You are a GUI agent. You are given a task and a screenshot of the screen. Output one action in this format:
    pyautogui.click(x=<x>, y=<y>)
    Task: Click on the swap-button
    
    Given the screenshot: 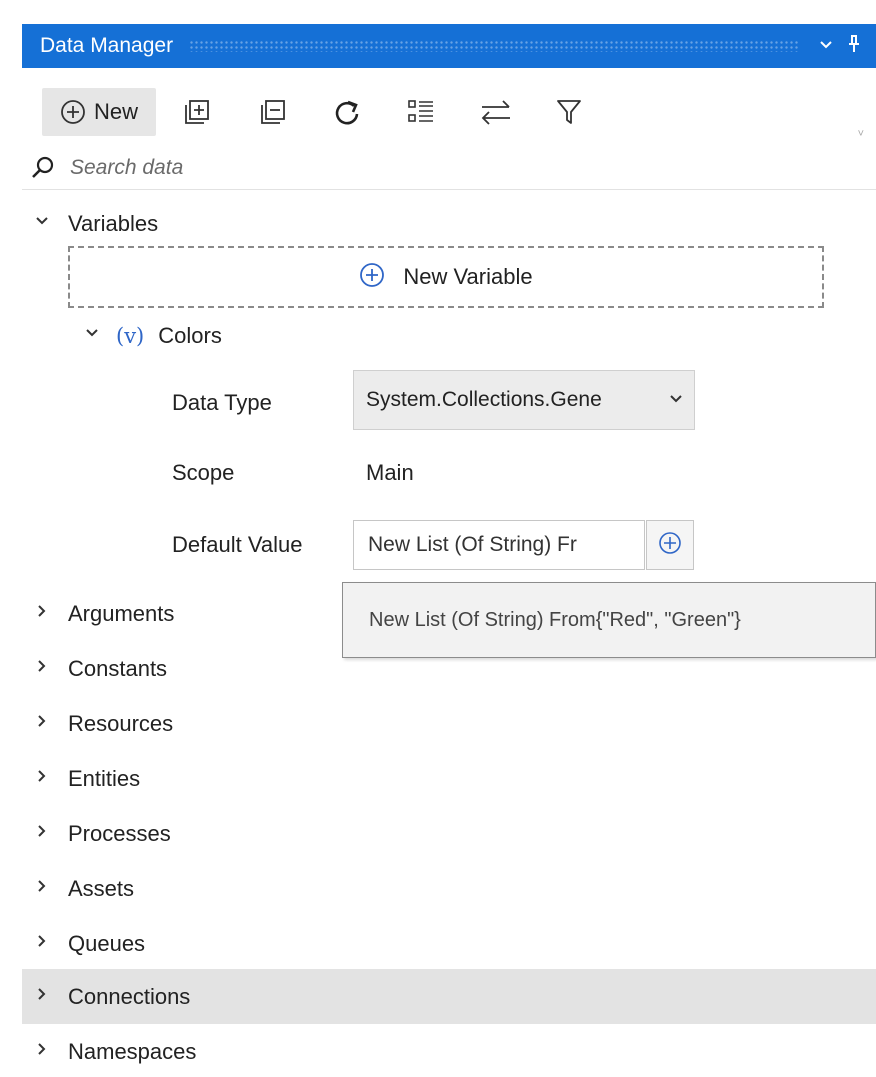 What is the action you would take?
    pyautogui.click(x=496, y=112)
    